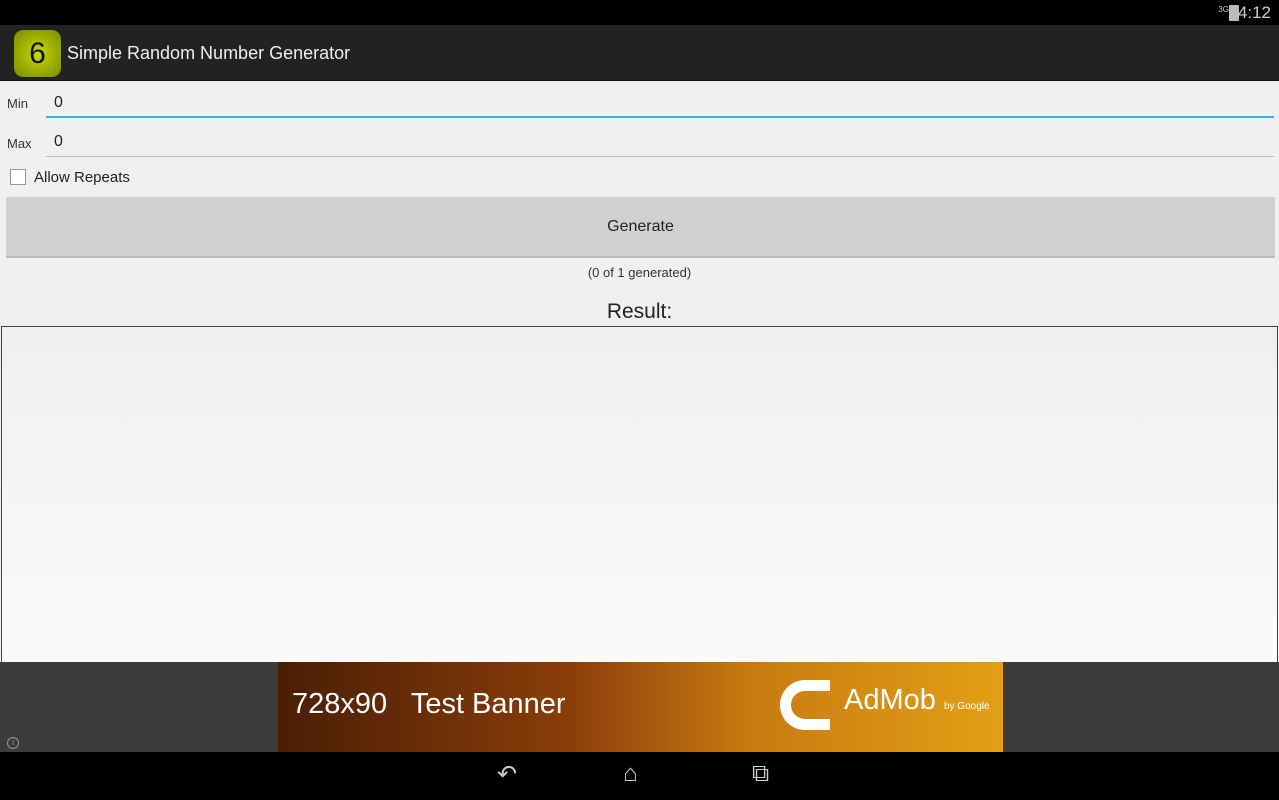  I want to click on admob-label: AdMob, so click(890, 700).